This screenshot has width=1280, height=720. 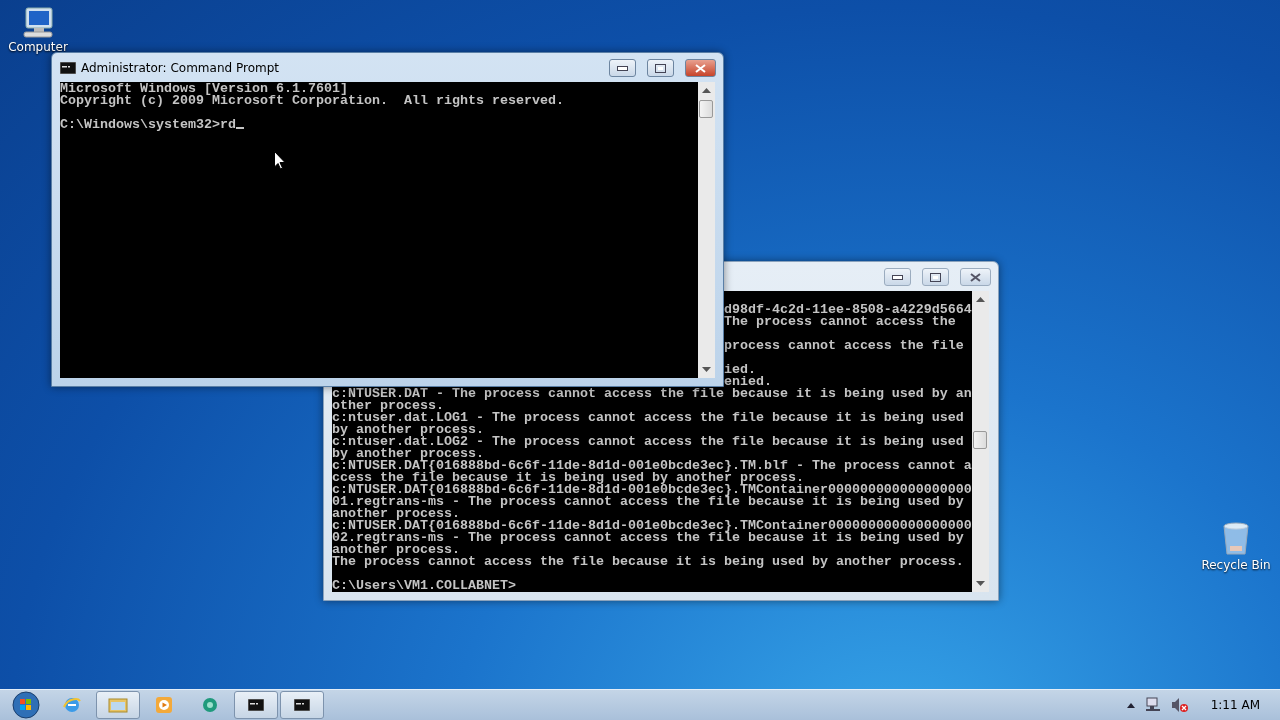 What do you see at coordinates (148, 124) in the screenshot?
I see `command-prompt-line: C:\Windows\system32>rd` at bounding box center [148, 124].